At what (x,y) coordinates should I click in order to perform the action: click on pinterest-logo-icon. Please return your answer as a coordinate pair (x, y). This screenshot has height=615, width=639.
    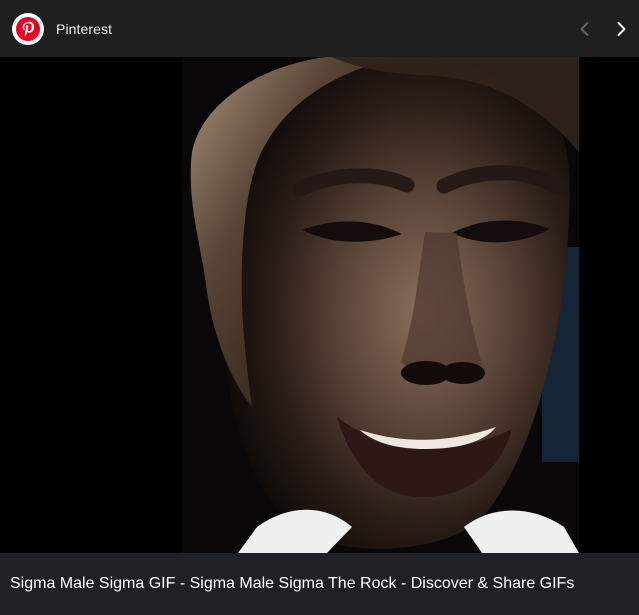
    Looking at the image, I should click on (28, 28).